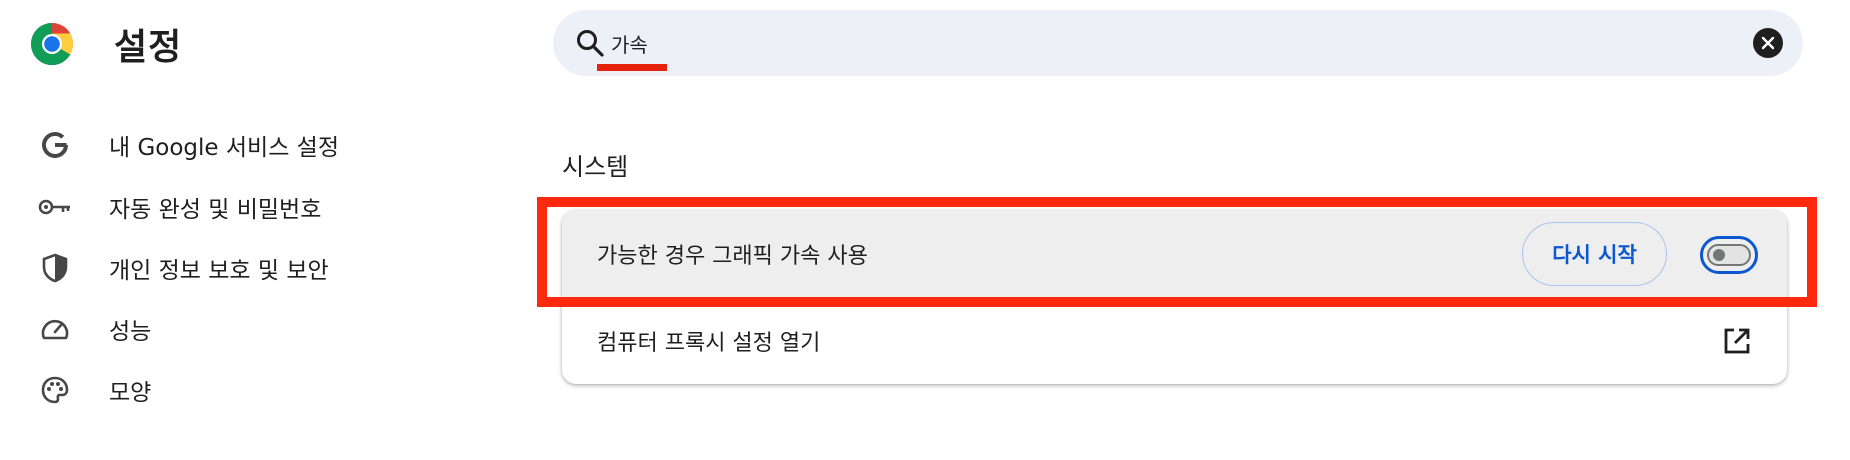 This screenshot has height=460, width=1850. I want to click on toggle-knob, so click(1719, 255).